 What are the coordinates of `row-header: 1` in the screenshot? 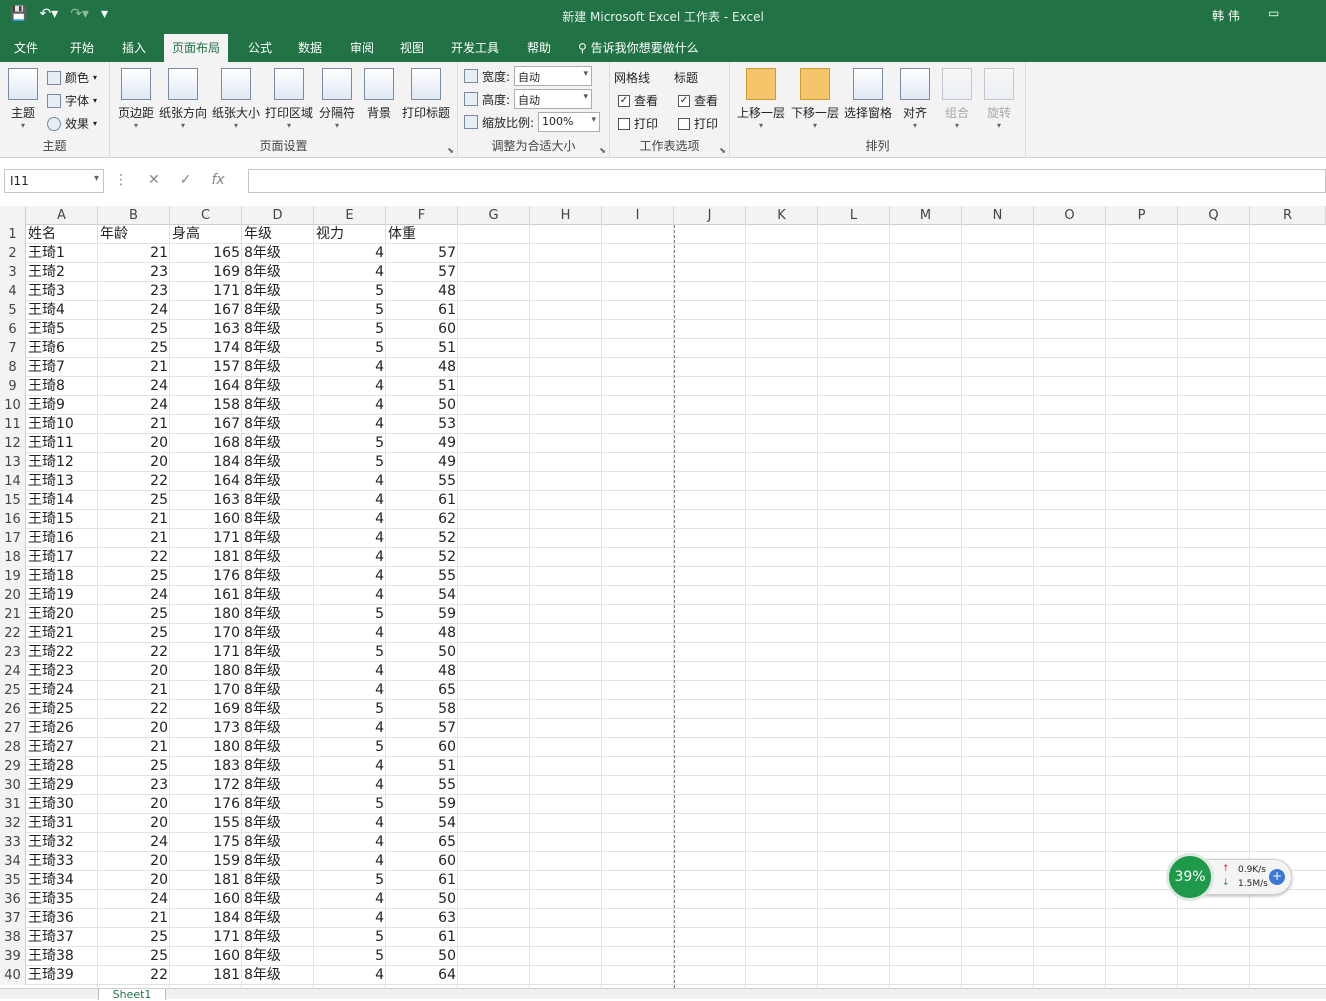 It's located at (13, 234).